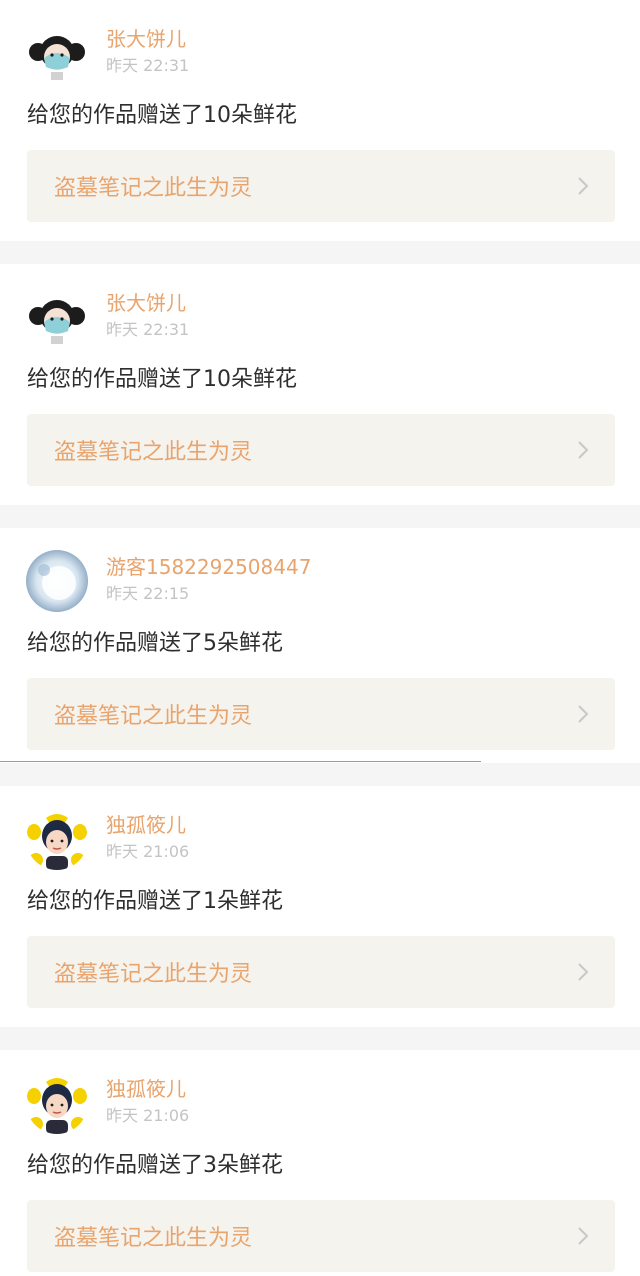  I want to click on username: 游客1582292508447, so click(208, 567).